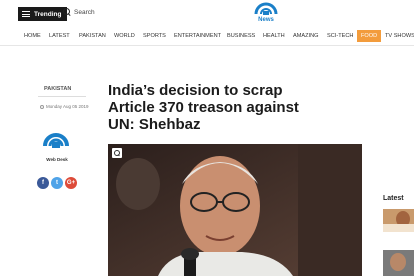 This screenshot has height=276, width=414. What do you see at coordinates (71, 183) in the screenshot?
I see `googleplus-share-icon: G+` at bounding box center [71, 183].